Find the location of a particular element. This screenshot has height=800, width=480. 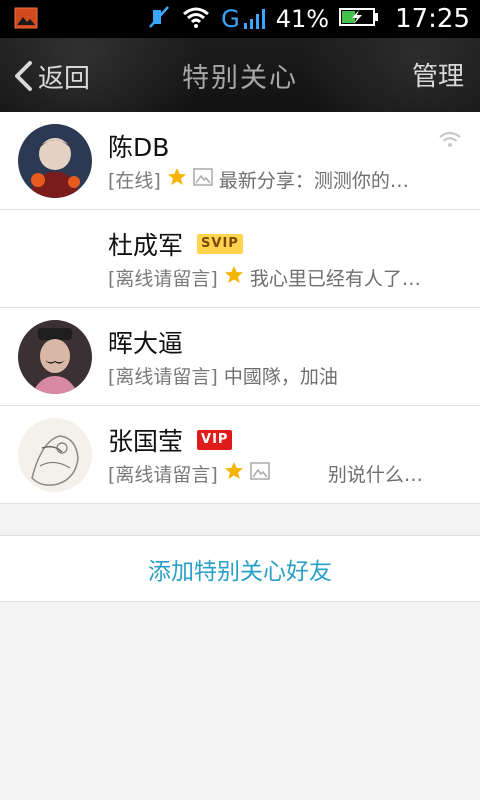

contact-name: 杜成军 is located at coordinates (146, 245).